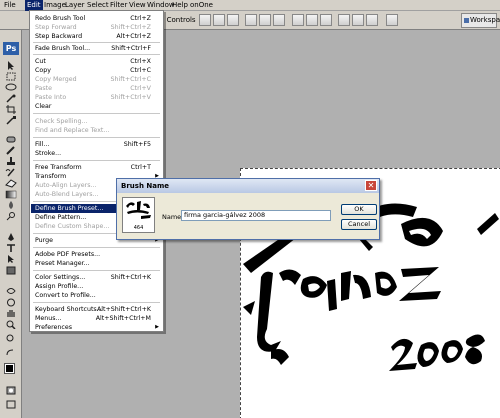  I want to click on menu-help: Help, so click(180, 5).